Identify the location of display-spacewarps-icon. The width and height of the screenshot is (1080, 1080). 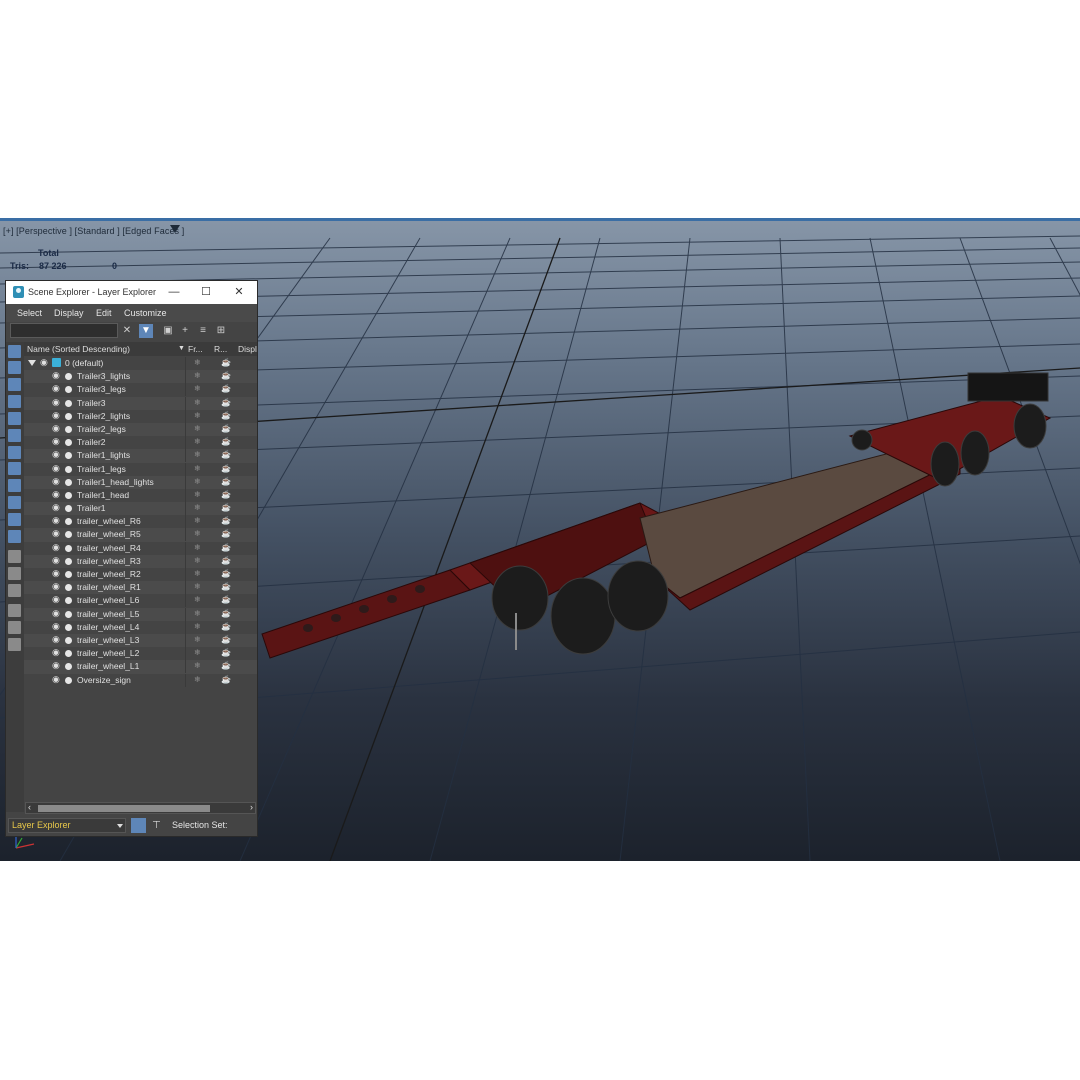
(14, 435).